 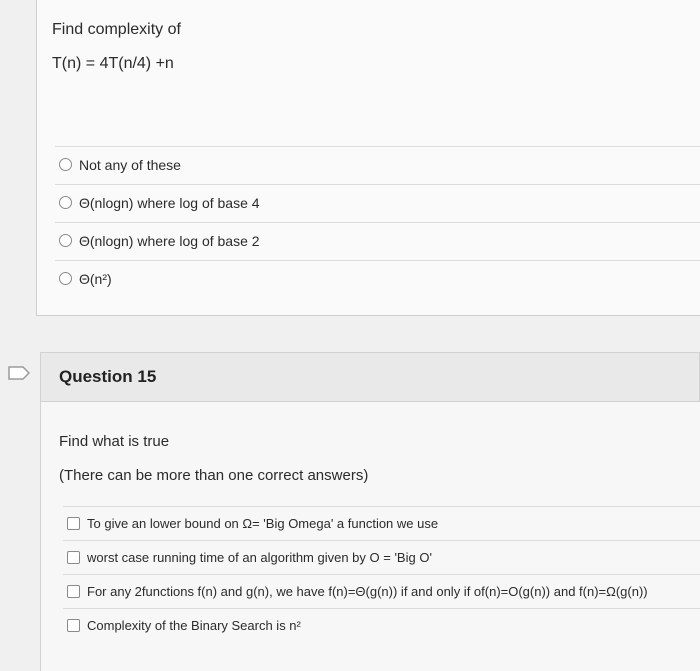 What do you see at coordinates (194, 625) in the screenshot?
I see `q15-option-4-label: Complexity of the Binary Search is n²` at bounding box center [194, 625].